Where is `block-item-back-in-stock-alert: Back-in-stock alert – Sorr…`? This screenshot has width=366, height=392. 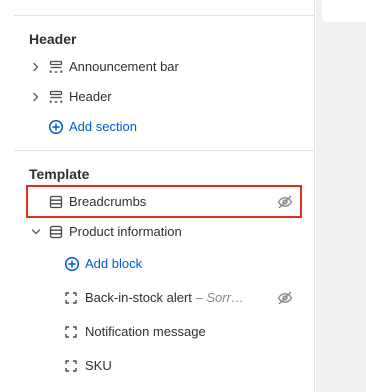
block-item-back-in-stock-alert: Back-in-stock alert – Sorr… is located at coordinates (159, 298).